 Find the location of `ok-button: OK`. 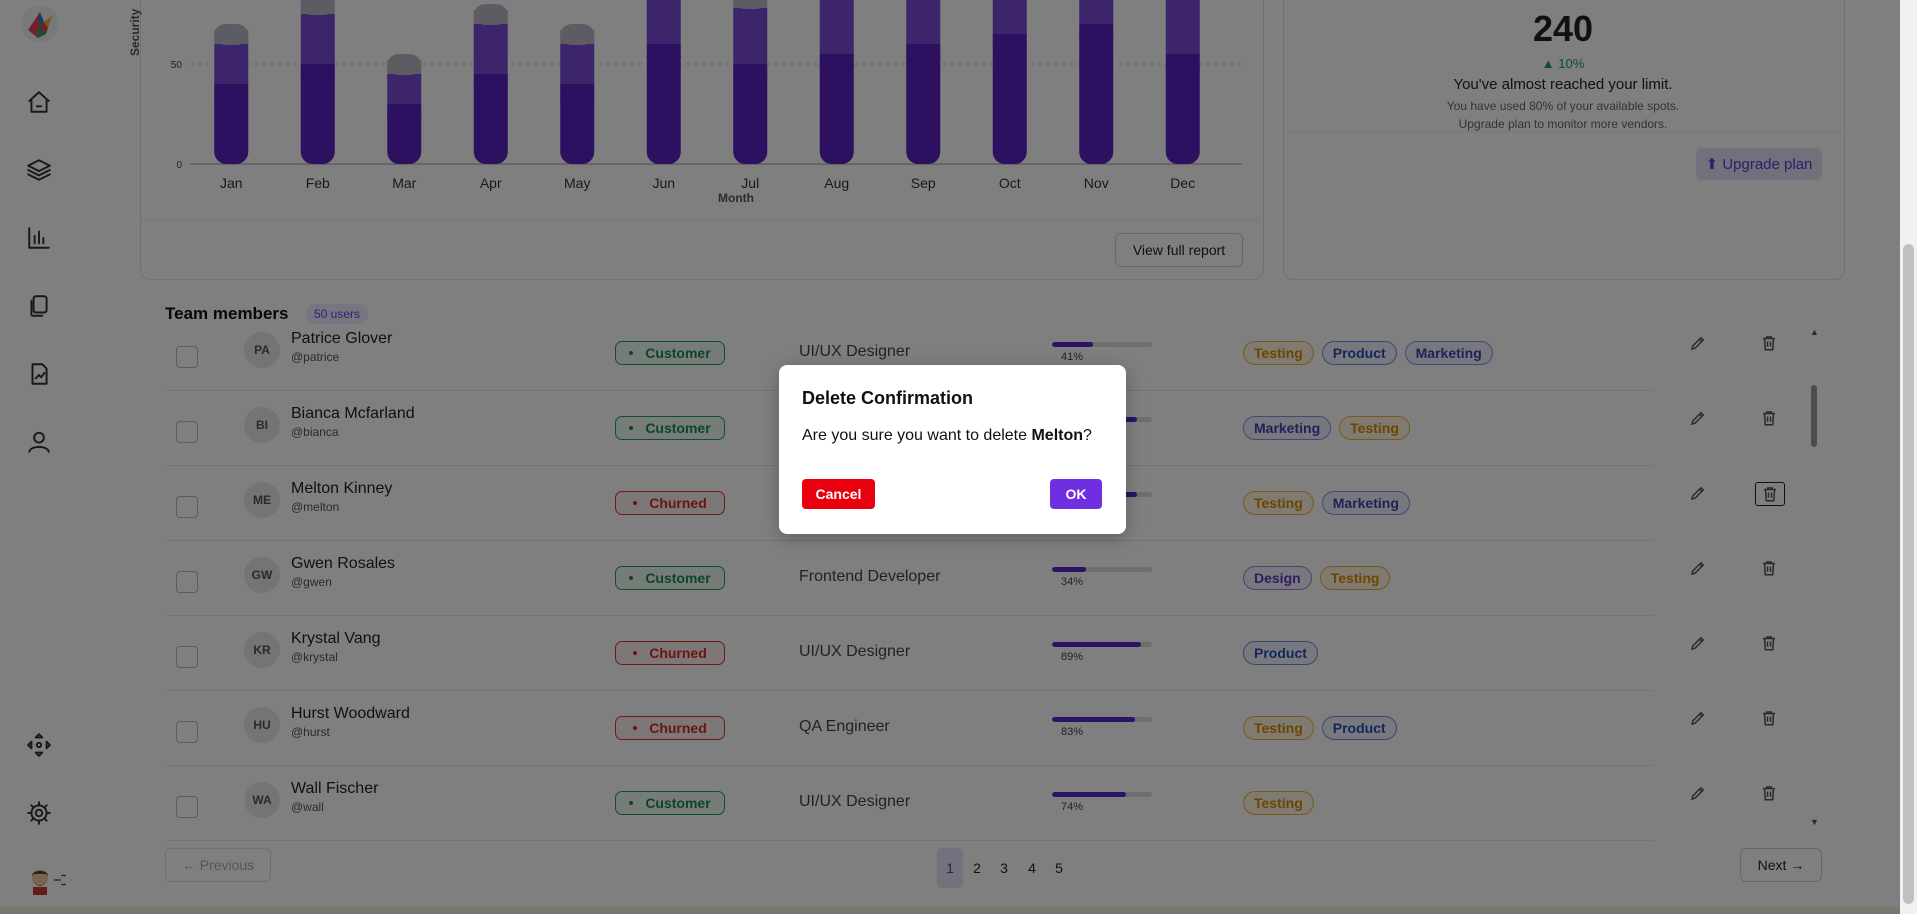

ok-button: OK is located at coordinates (1076, 494).